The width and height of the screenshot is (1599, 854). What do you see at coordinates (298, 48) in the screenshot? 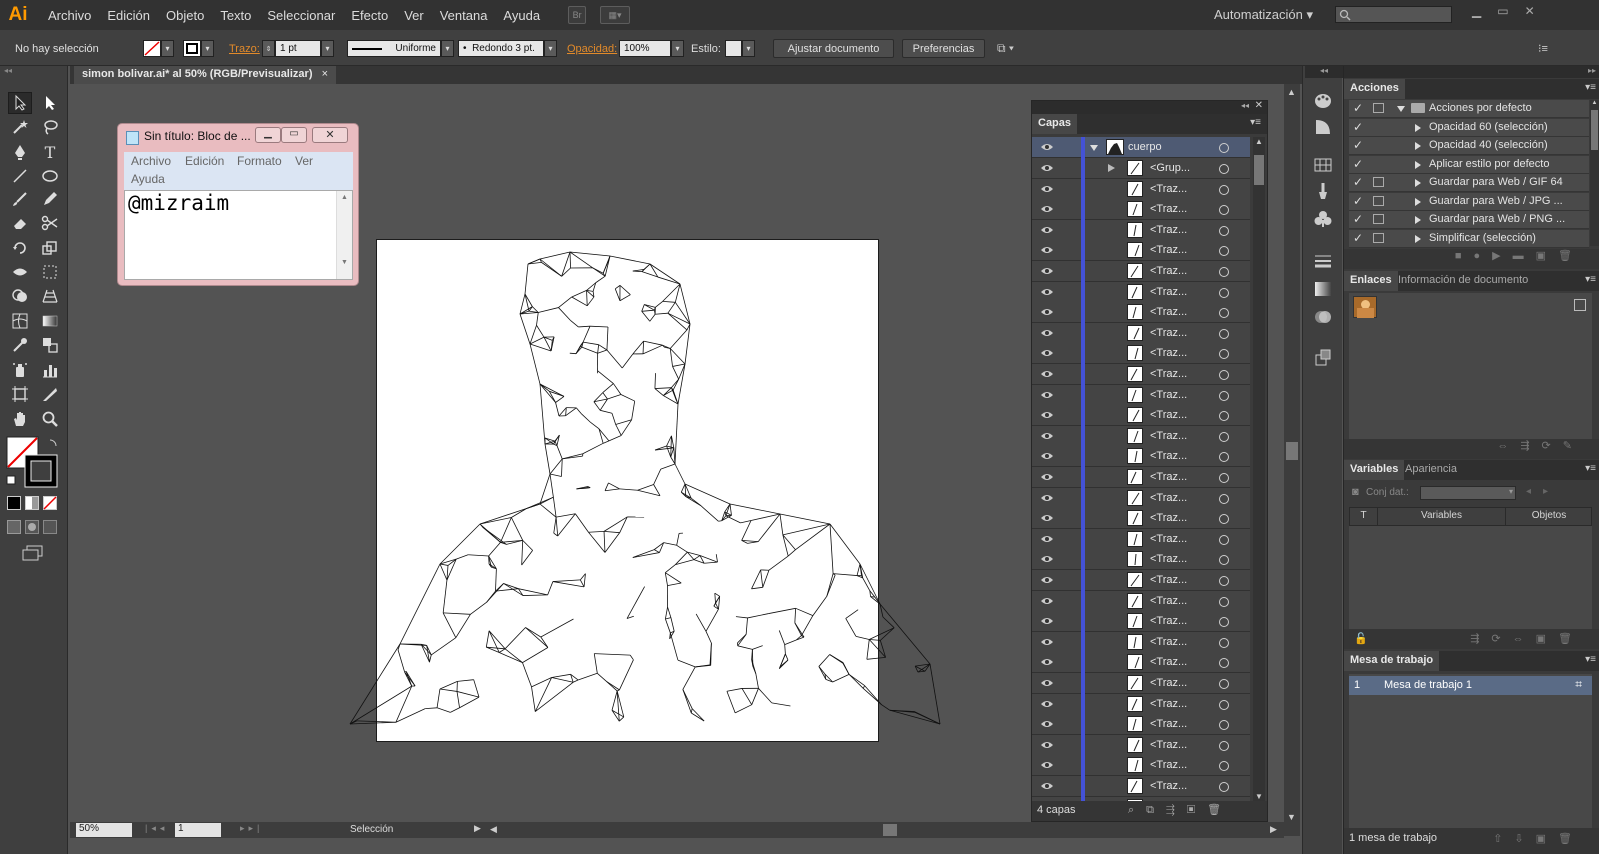
I see `stroke-weight-field: 1 pt` at bounding box center [298, 48].